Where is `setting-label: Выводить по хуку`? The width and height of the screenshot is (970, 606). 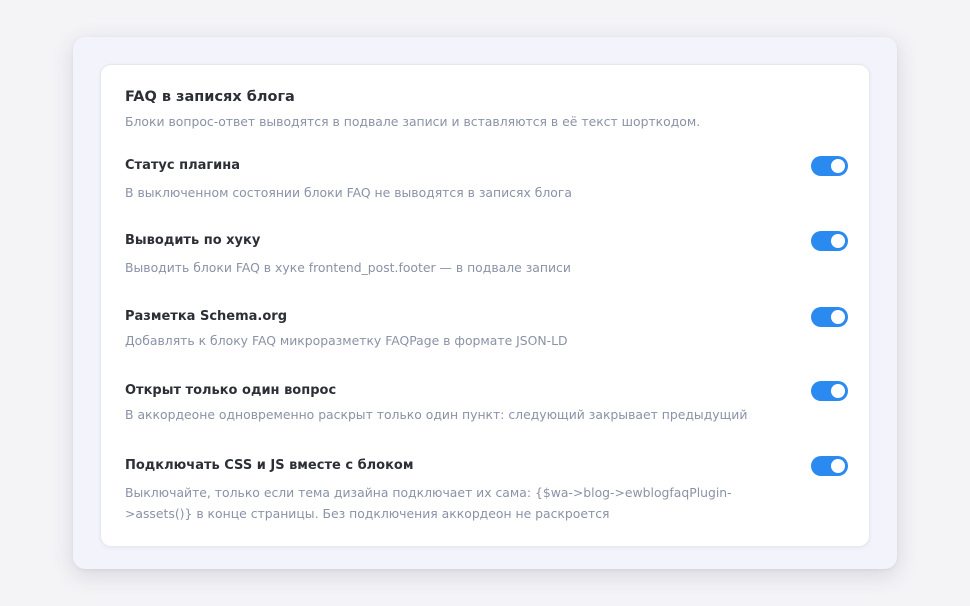
setting-label: Выводить по хуку is located at coordinates (193, 240).